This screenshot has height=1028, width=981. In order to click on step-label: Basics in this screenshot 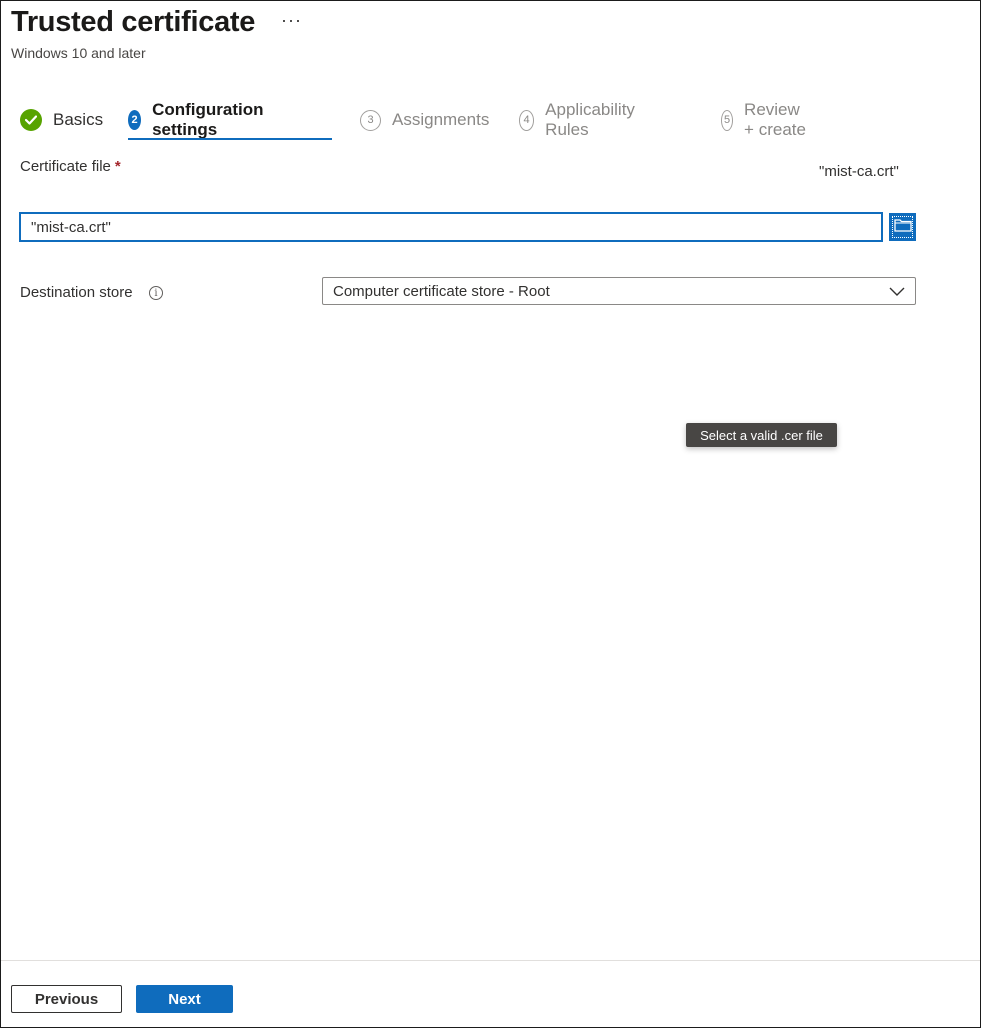, I will do `click(78, 119)`.